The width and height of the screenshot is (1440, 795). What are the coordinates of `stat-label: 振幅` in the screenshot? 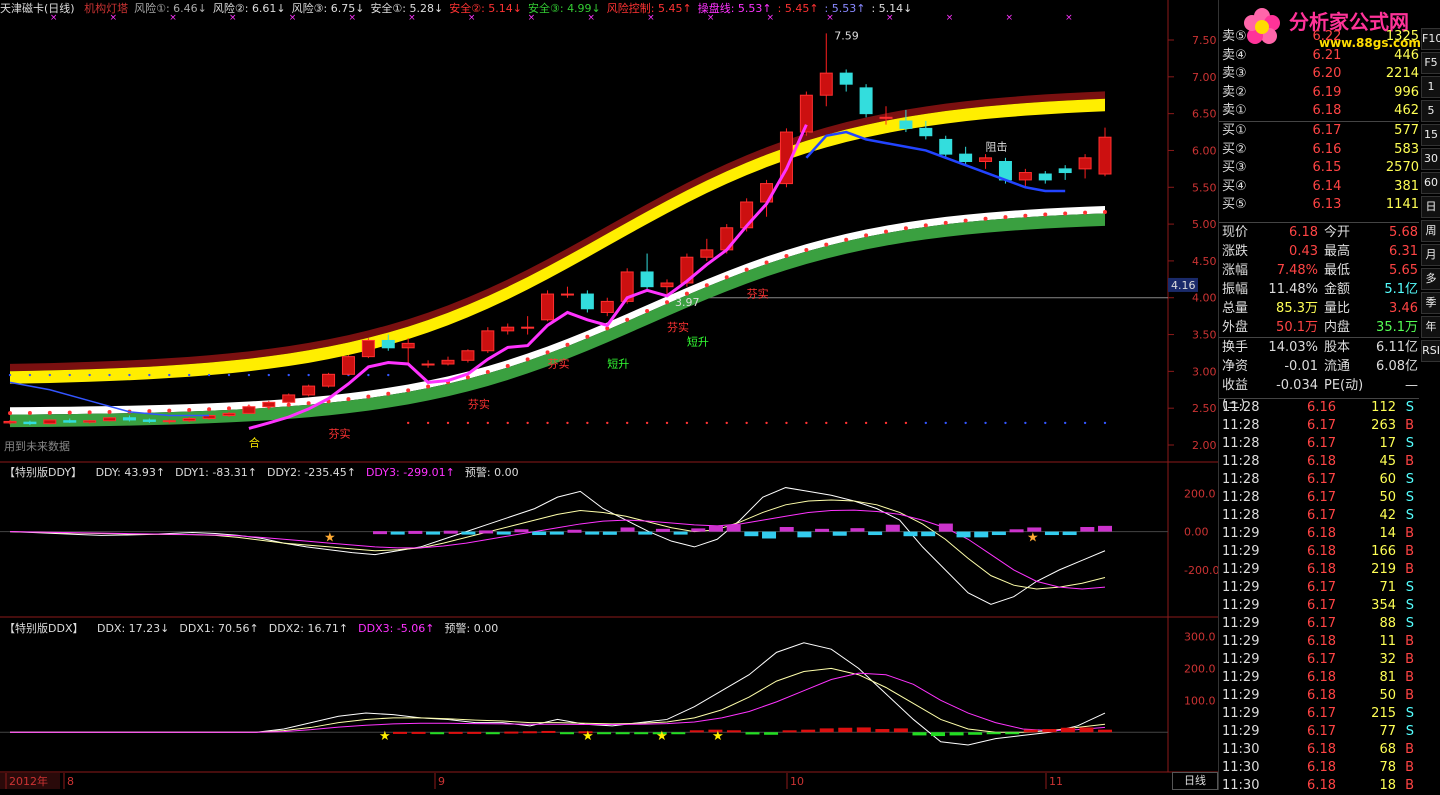 It's located at (1235, 289).